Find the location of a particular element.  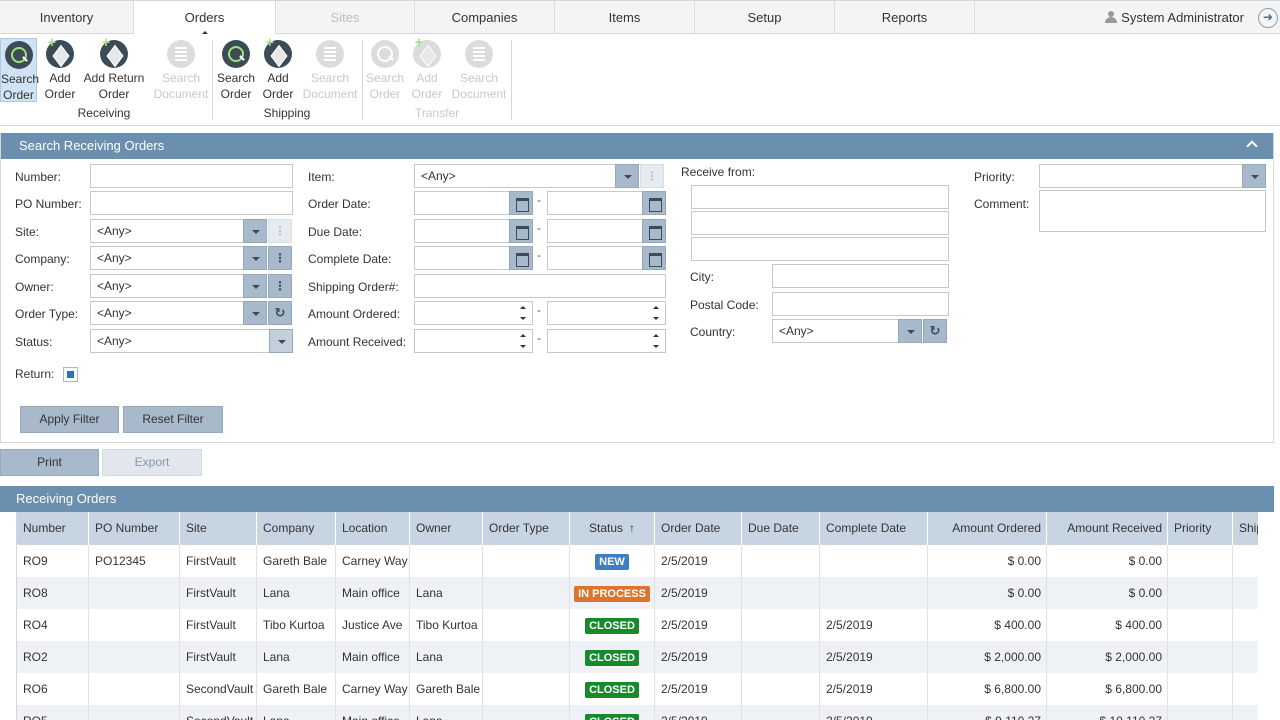

owner-select: <Any> is located at coordinates (178, 286).